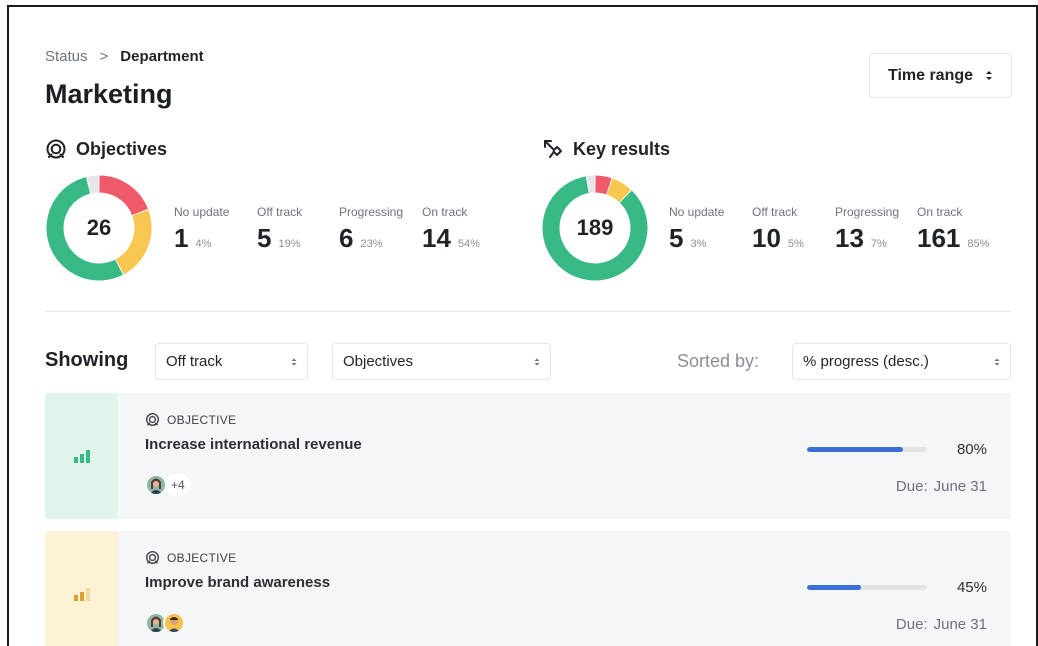 The height and width of the screenshot is (646, 1038). Describe the element at coordinates (194, 361) in the screenshot. I see `status-filter-value: Off track` at that location.